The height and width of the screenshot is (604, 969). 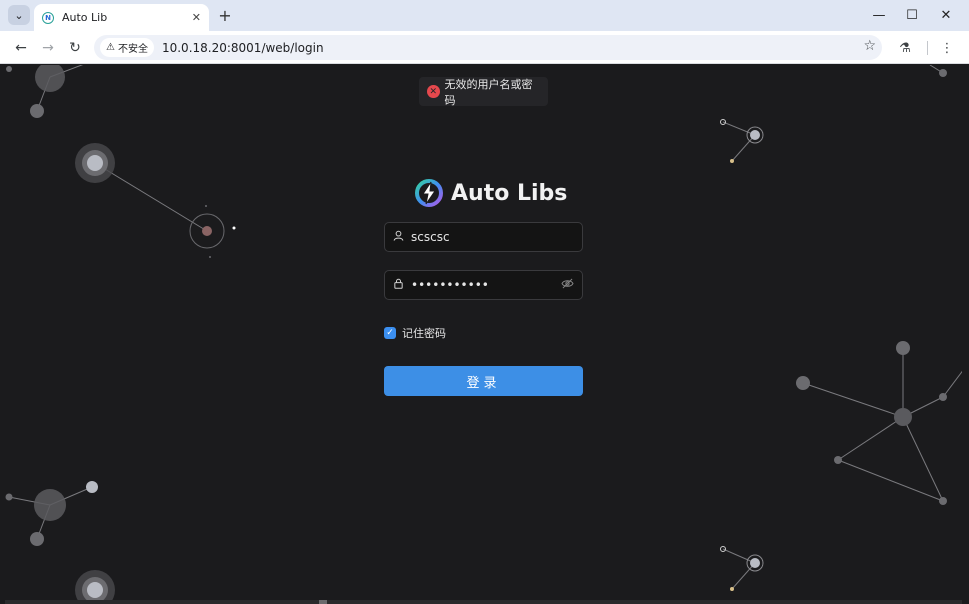 I want to click on username-field: scscsc, so click(x=483, y=237).